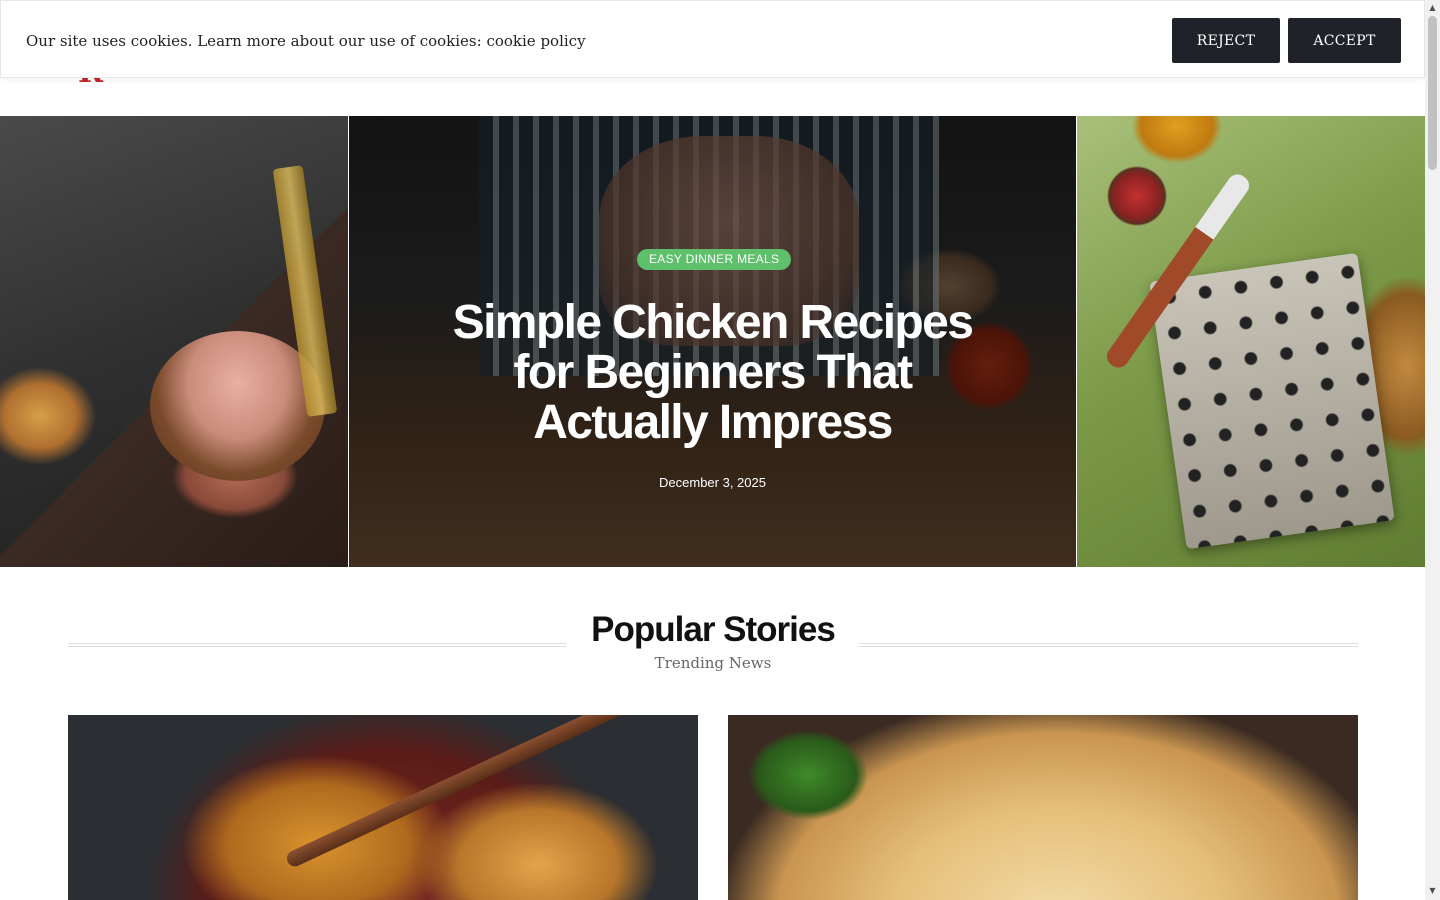 The image size is (1440, 900). What do you see at coordinates (1432, 8) in the screenshot?
I see `scroll-up-icon: ▲` at bounding box center [1432, 8].